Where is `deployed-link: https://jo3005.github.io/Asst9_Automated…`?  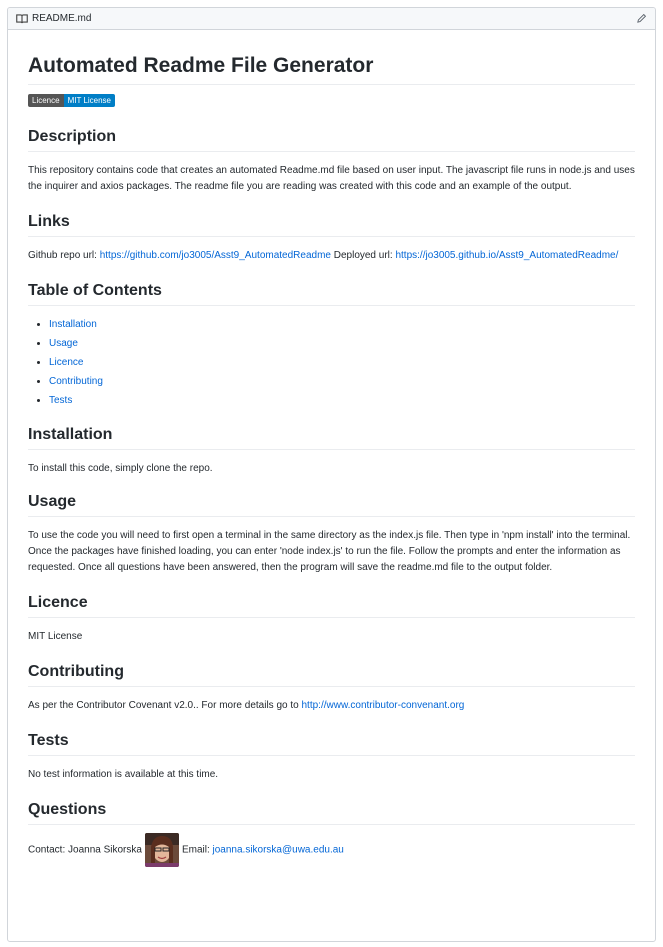
deployed-link: https://jo3005.github.io/Asst9_Automated… is located at coordinates (506, 255).